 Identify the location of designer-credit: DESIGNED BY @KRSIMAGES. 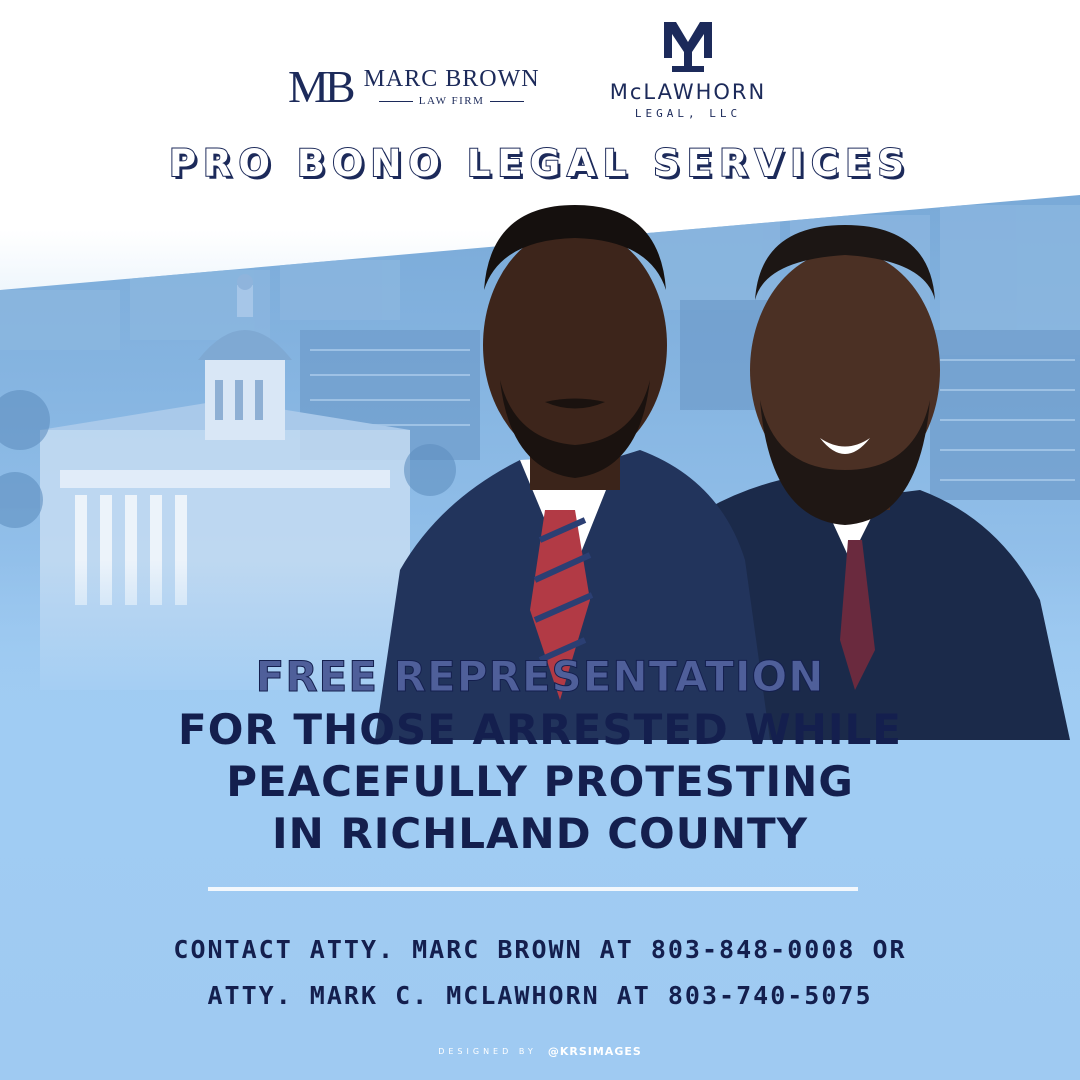
(540, 1050).